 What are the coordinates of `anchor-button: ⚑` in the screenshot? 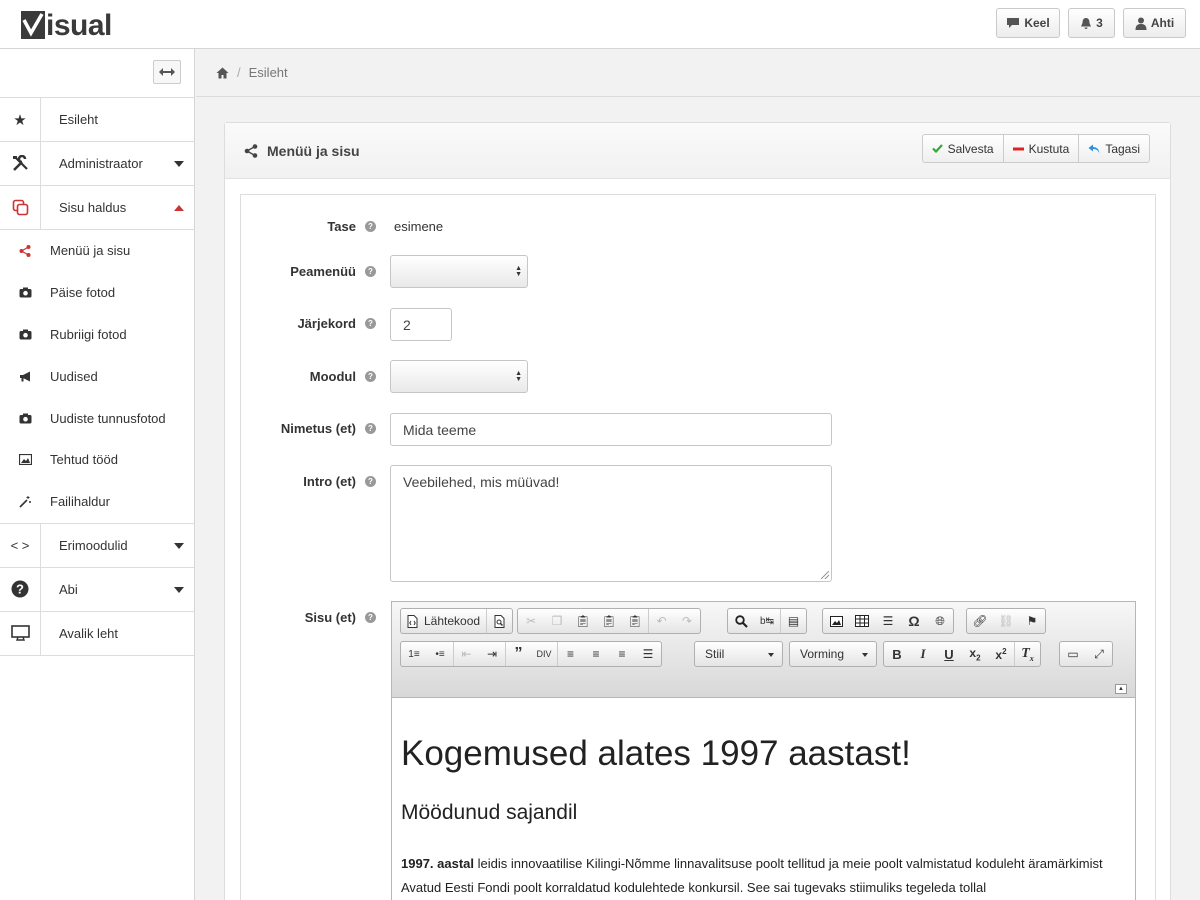 It's located at (1032, 621).